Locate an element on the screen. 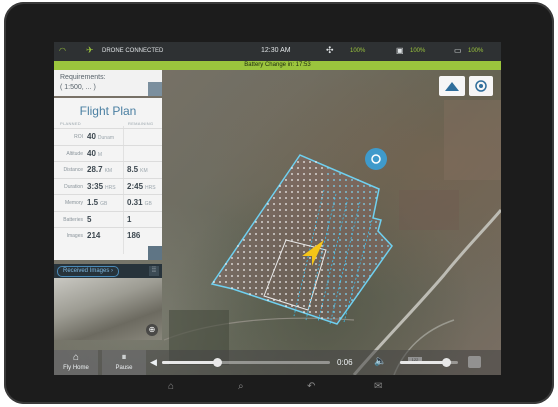 This screenshot has width=558, height=407. grid-view-icon: ⁞⁞ is located at coordinates (154, 271).